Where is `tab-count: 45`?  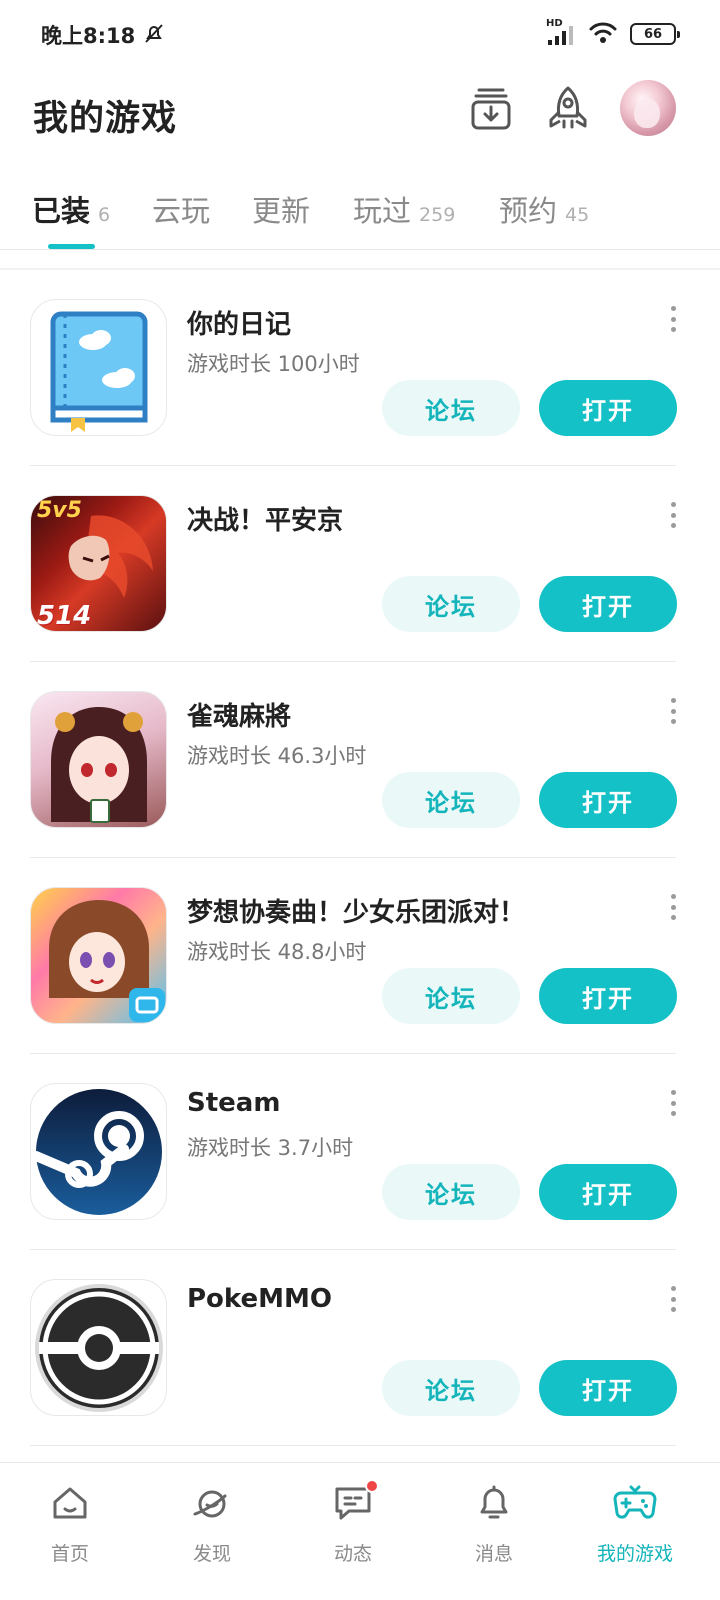
tab-count: 45 is located at coordinates (577, 215).